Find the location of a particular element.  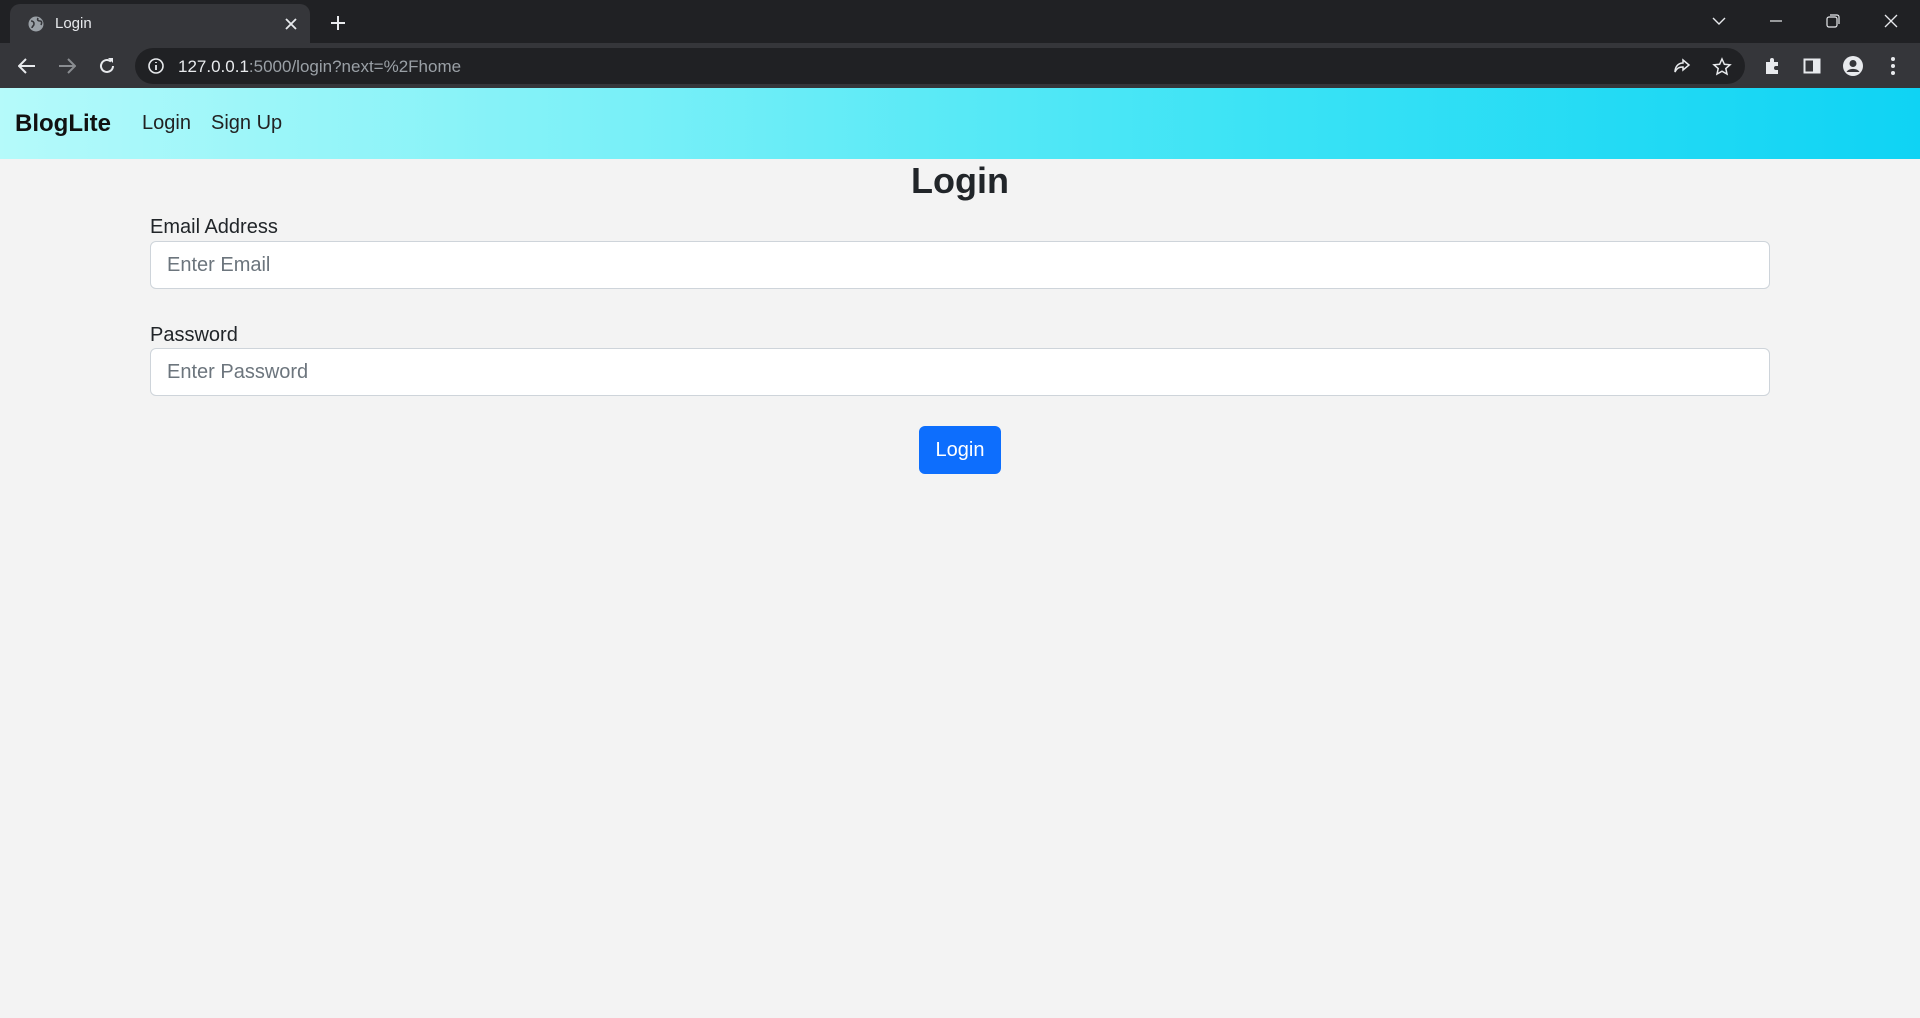

email-field is located at coordinates (960, 265).